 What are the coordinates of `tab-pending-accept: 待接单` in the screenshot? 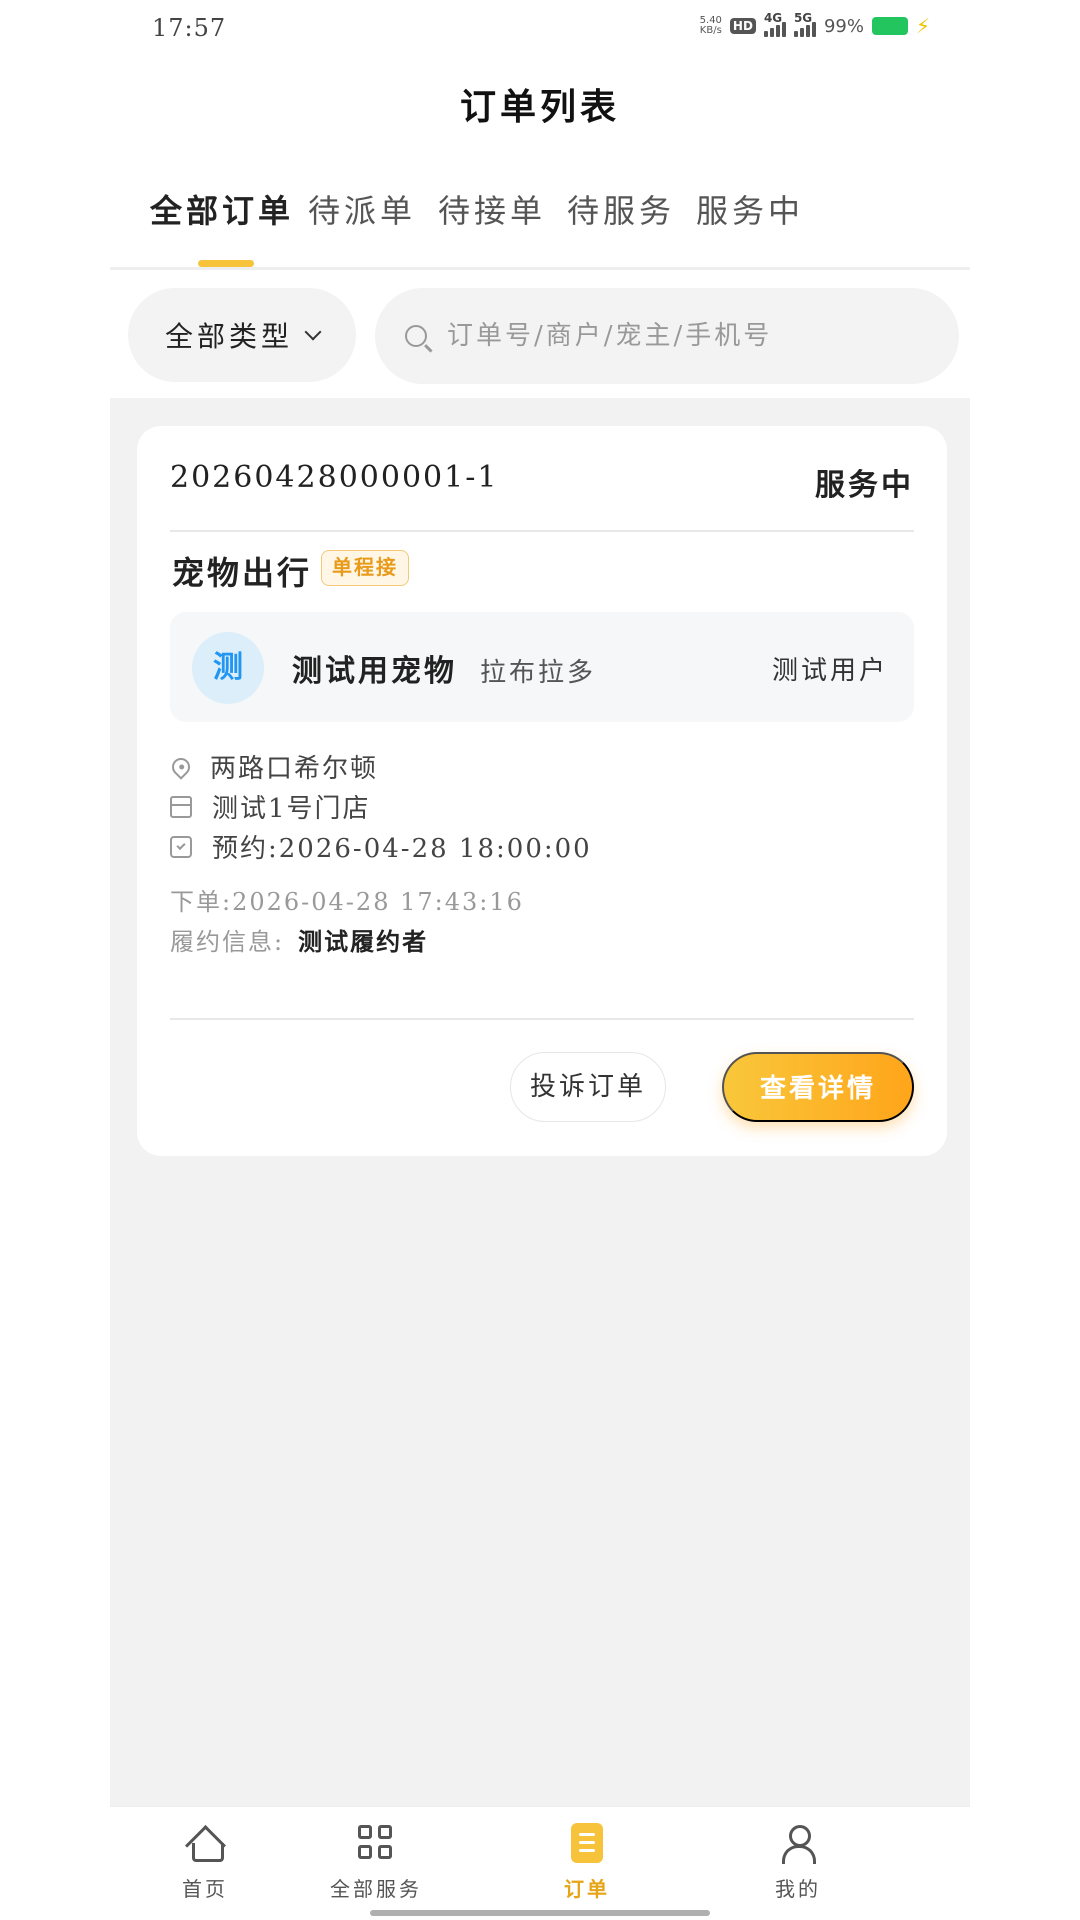 It's located at (492, 209).